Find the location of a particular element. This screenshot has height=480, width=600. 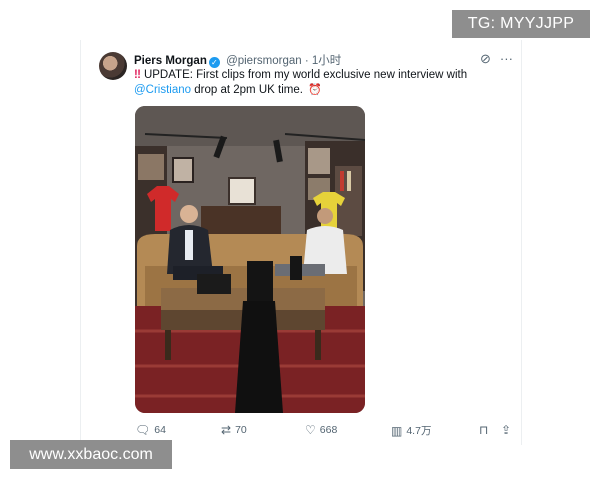

bookmark-icon: ⊓ is located at coordinates (484, 430).